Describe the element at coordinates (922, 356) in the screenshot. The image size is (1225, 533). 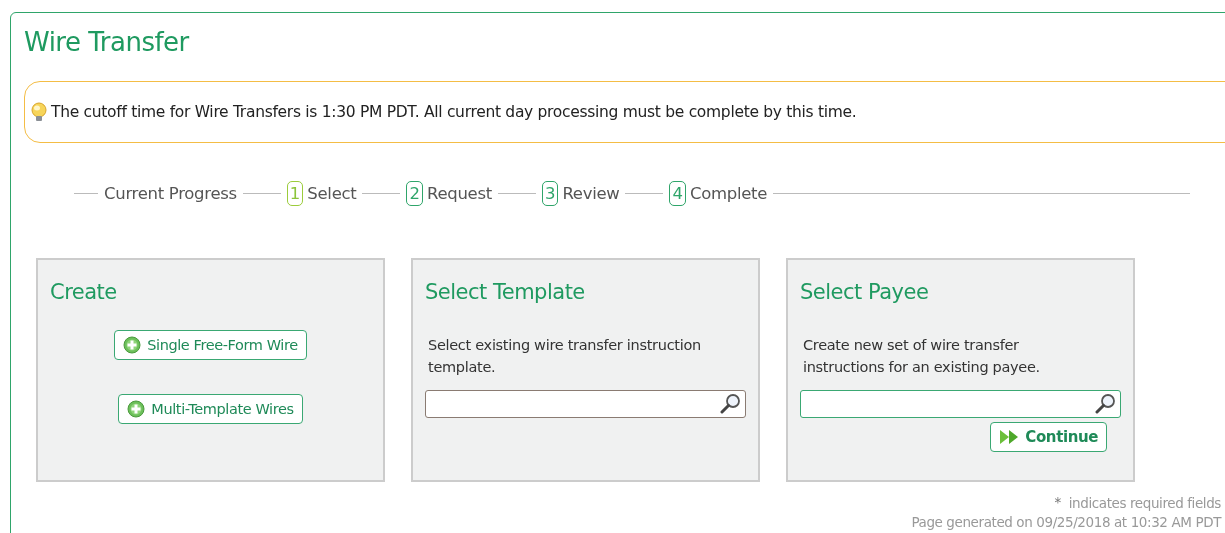
I see `panel-description: Create new set of wire transfer instructions for an existing payee.` at that location.